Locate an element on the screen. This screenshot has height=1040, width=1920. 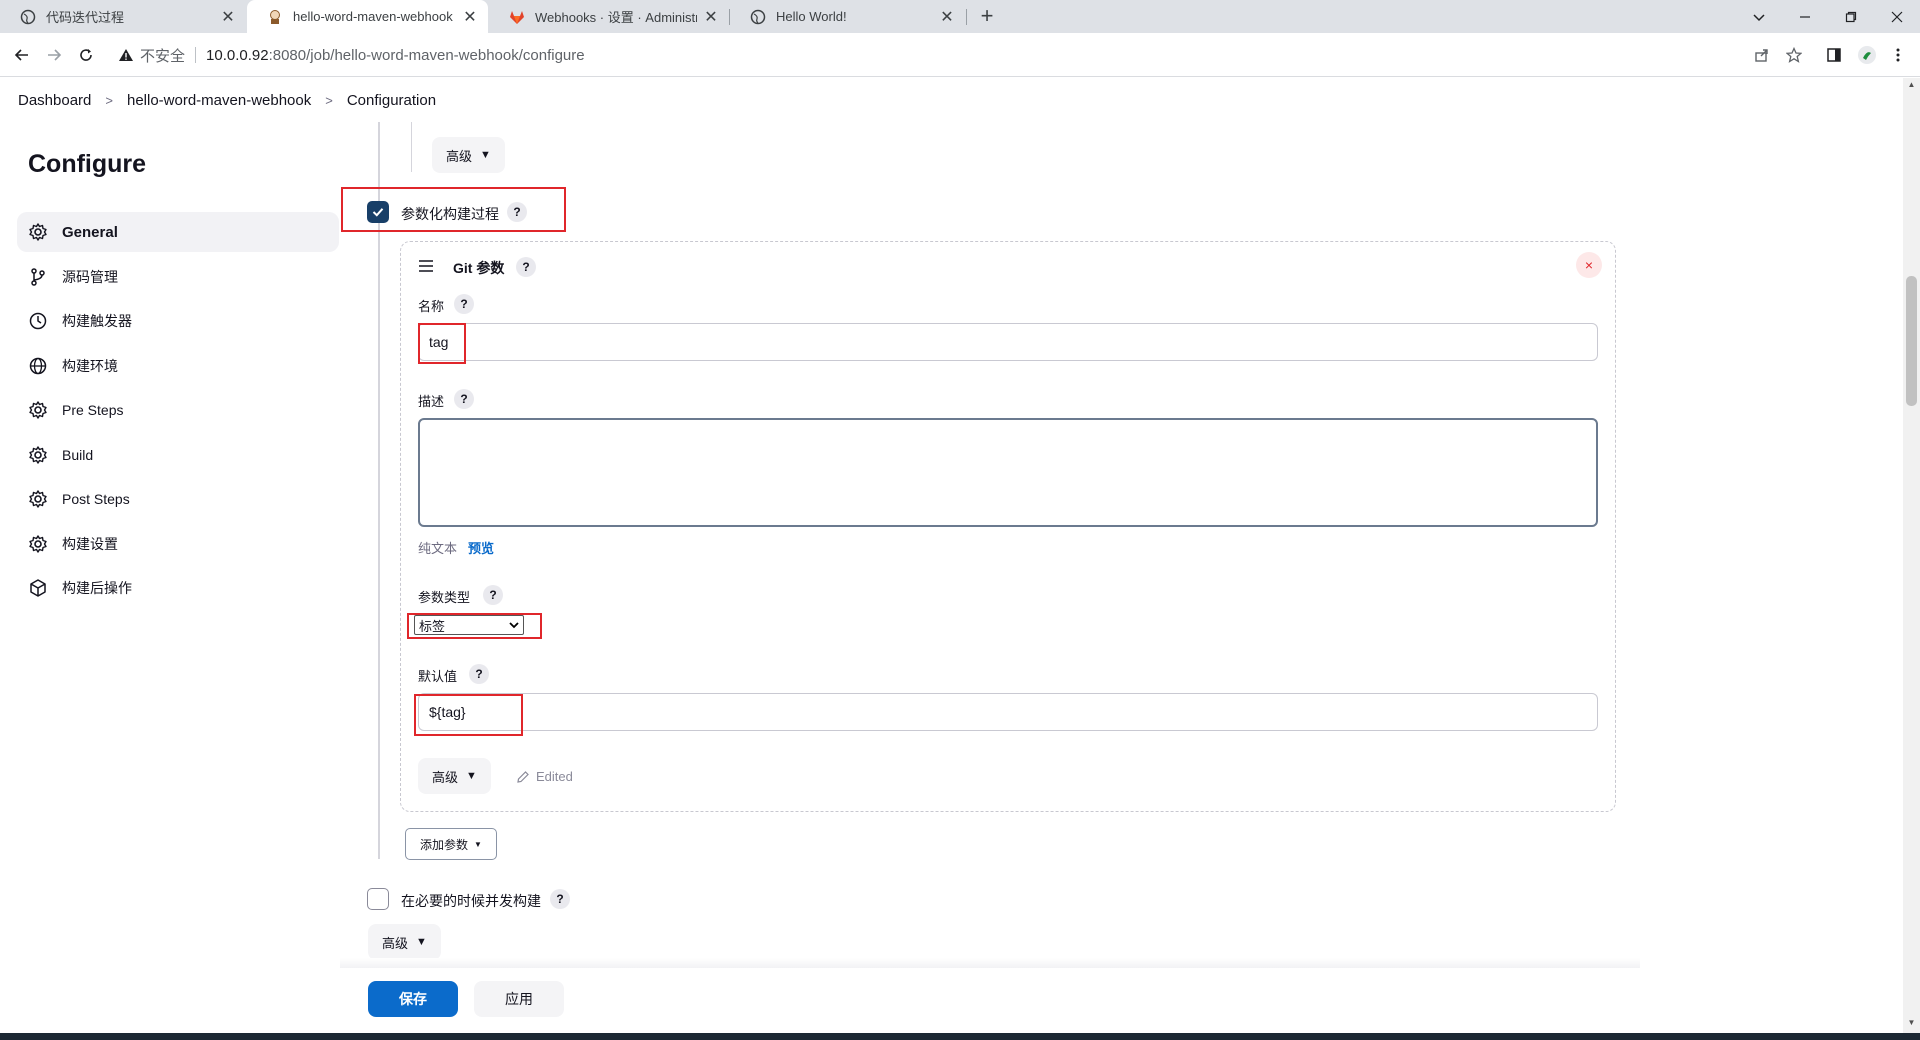
browser-tab-active: hello-word-maven-webhook Config ✕ is located at coordinates (367, 16).